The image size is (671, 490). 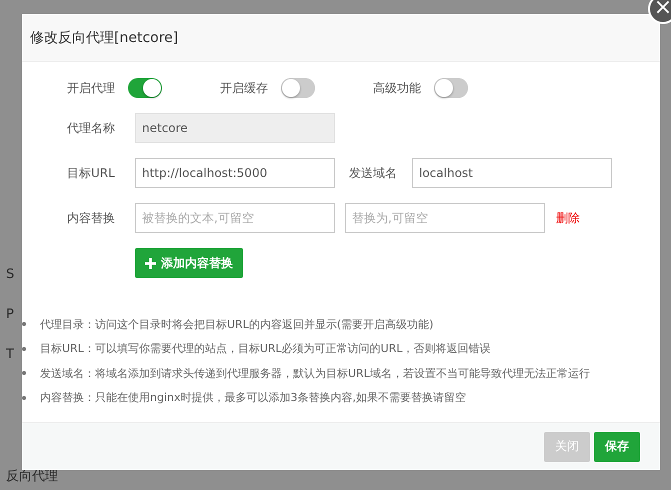 I want to click on save-button: 保存, so click(x=617, y=447).